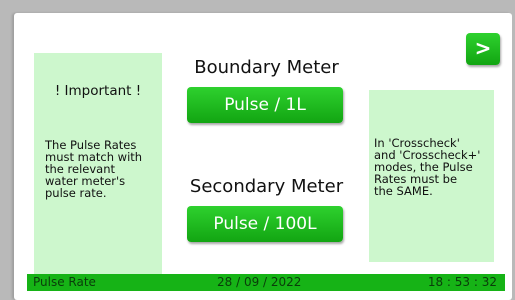 This screenshot has height=300, width=515. What do you see at coordinates (265, 105) in the screenshot?
I see `boundary-pulse-rate-button: Pulse / 1L` at bounding box center [265, 105].